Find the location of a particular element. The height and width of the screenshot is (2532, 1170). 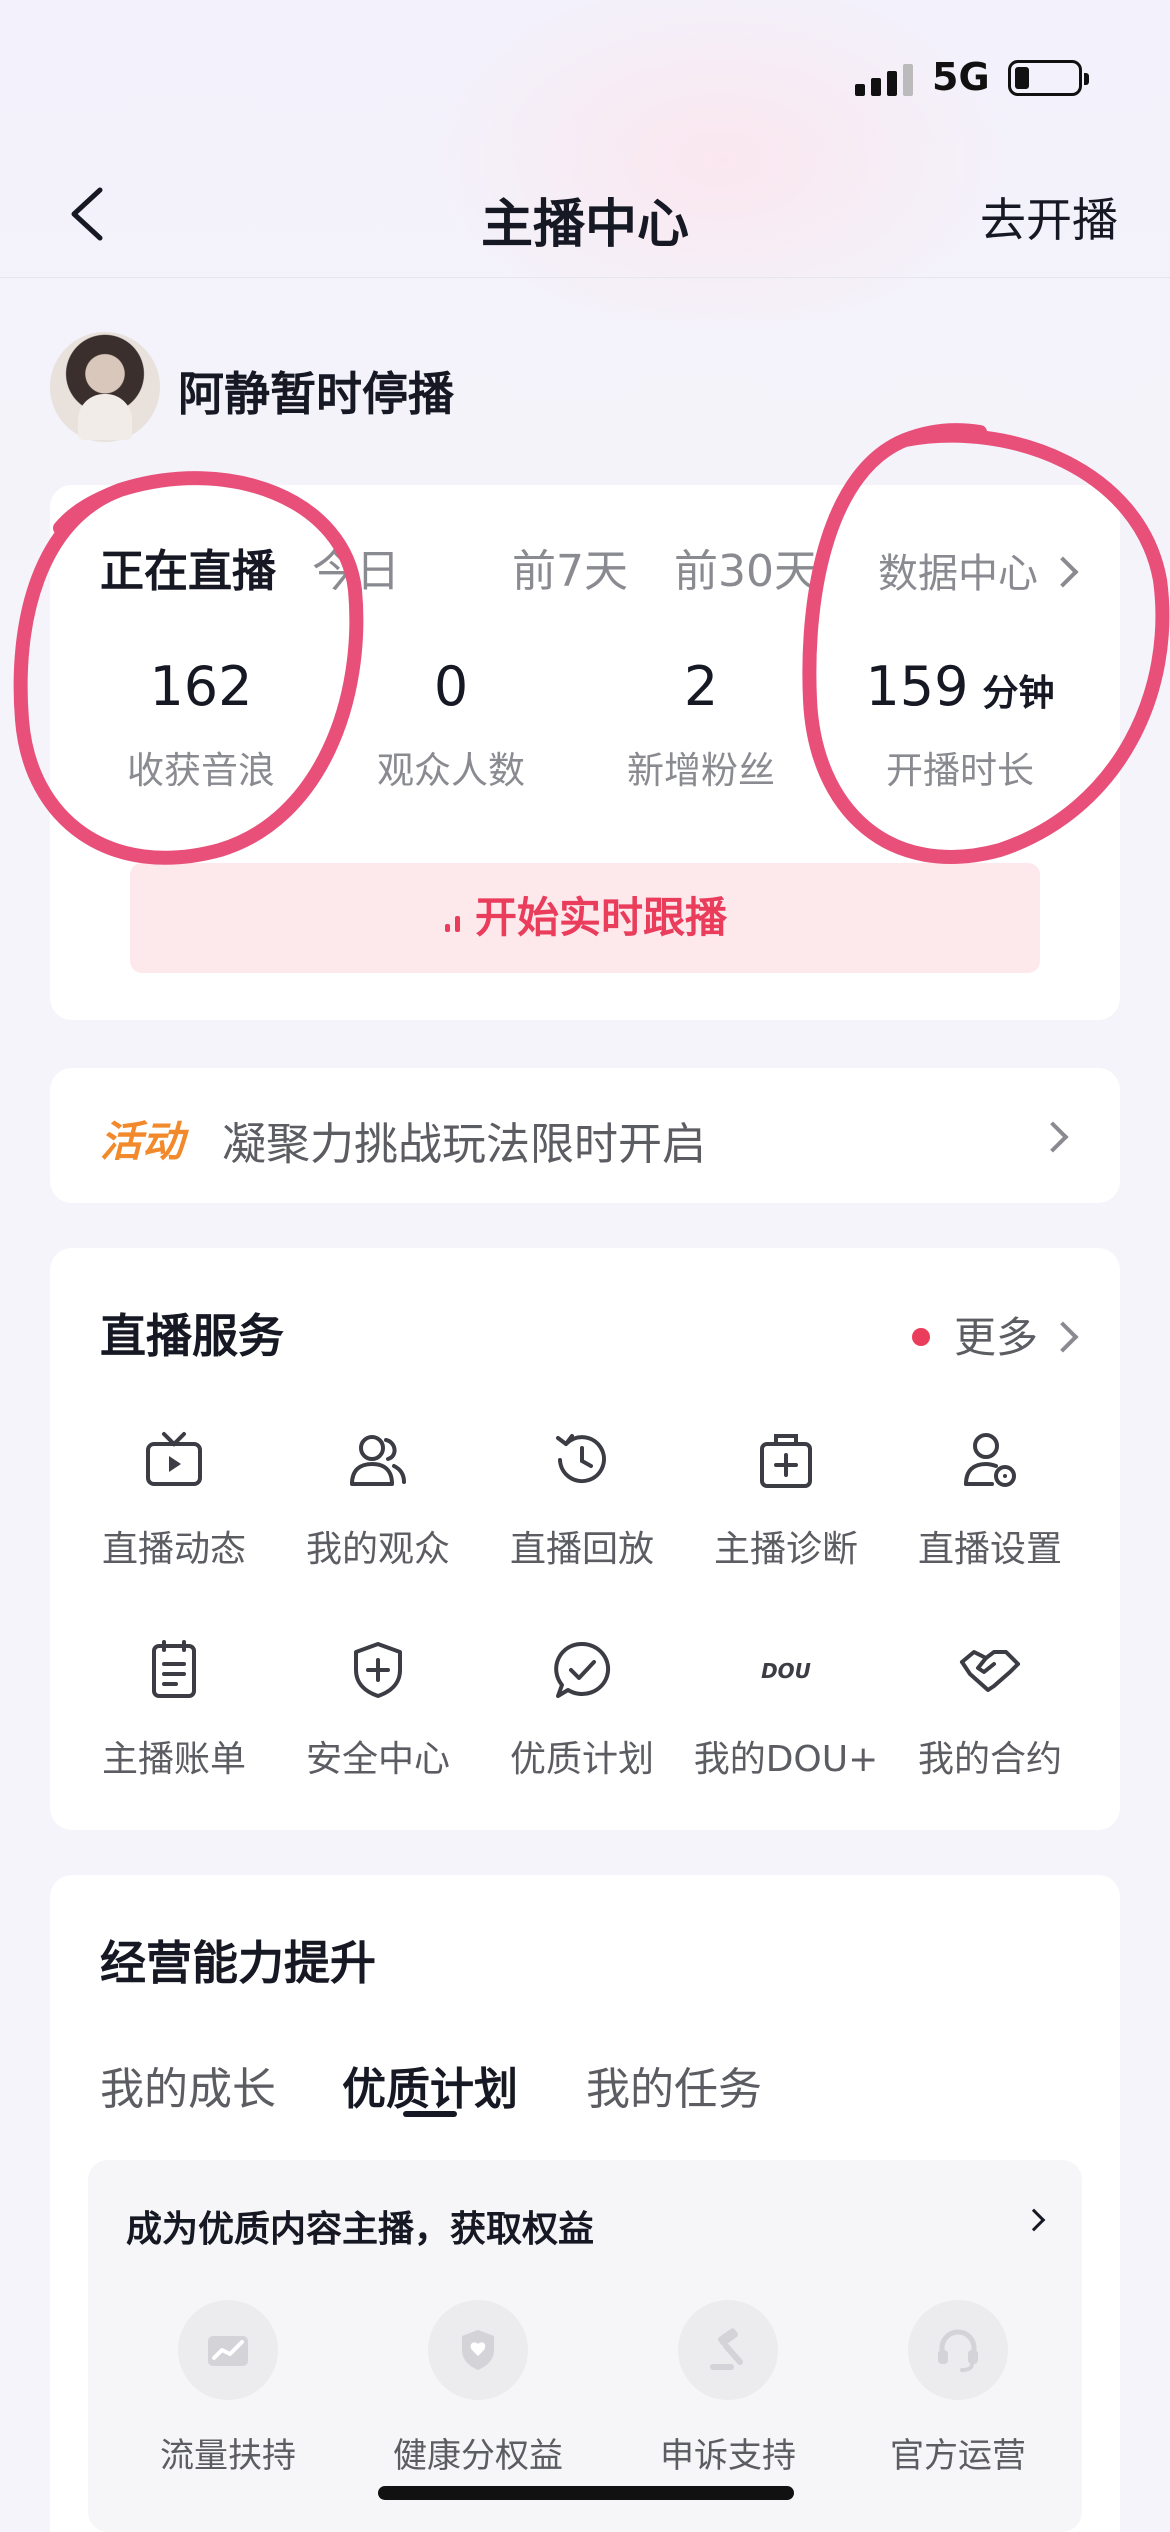

service-label: 主播账单 is located at coordinates (173, 1759).